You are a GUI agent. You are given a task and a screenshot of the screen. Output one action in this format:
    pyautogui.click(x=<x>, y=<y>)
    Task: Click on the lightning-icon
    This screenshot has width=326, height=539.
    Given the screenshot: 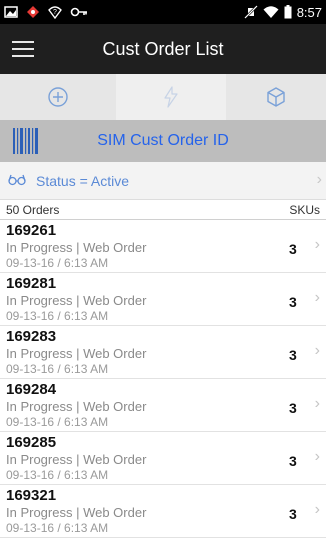 What is the action you would take?
    pyautogui.click(x=171, y=97)
    